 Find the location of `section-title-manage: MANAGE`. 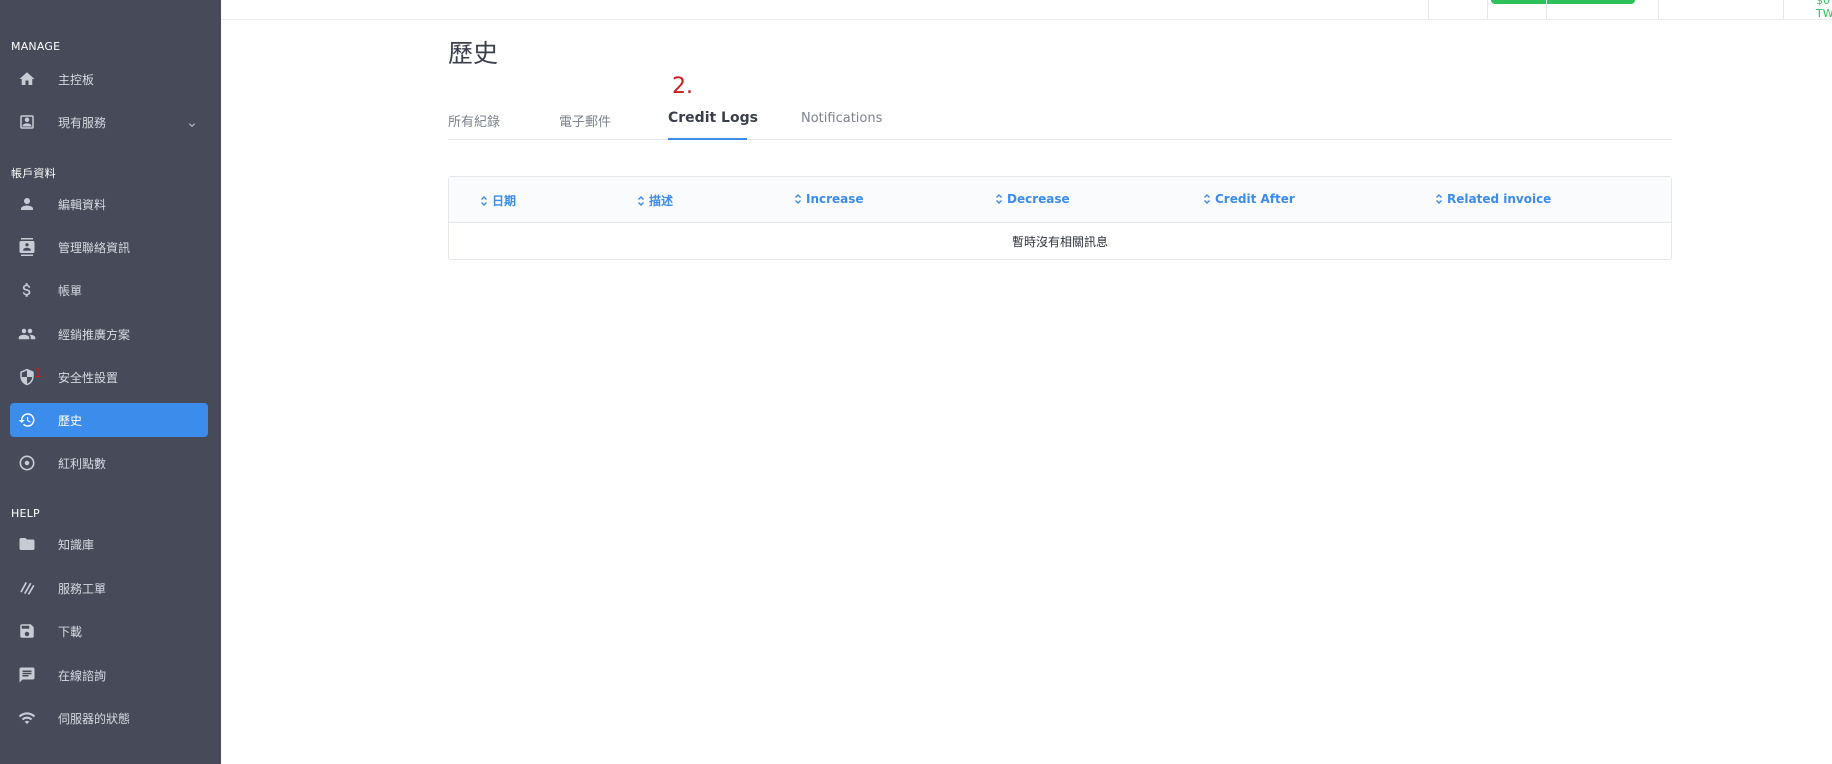

section-title-manage: MANAGE is located at coordinates (36, 46).